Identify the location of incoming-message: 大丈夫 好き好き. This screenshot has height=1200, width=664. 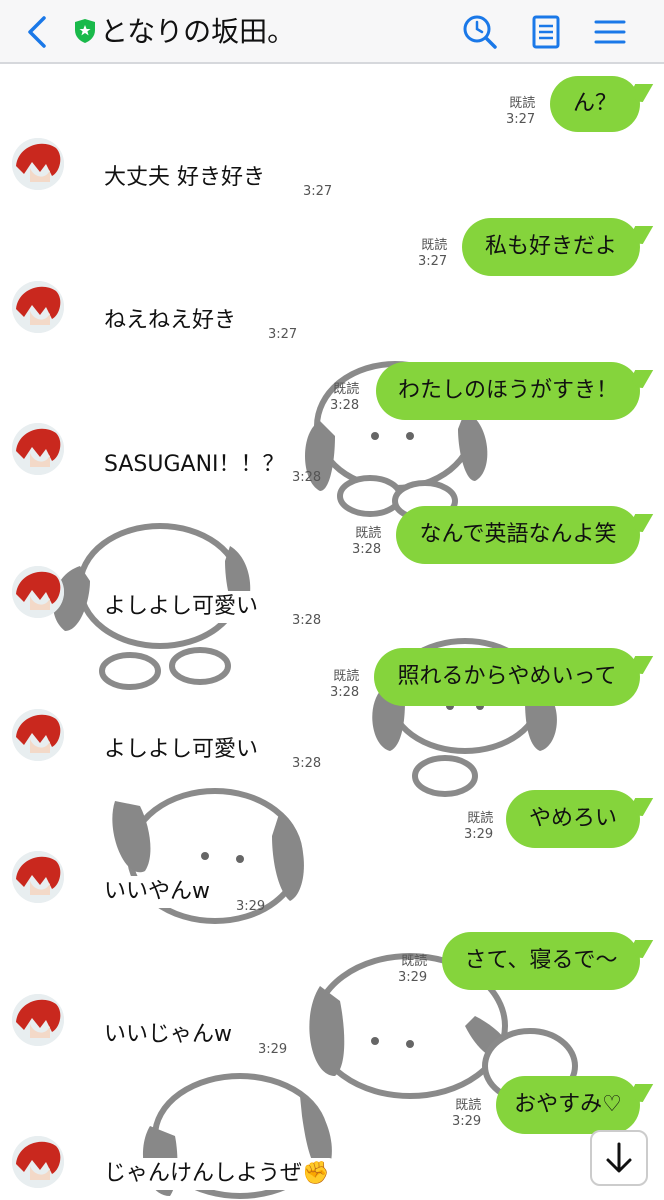
(184, 178).